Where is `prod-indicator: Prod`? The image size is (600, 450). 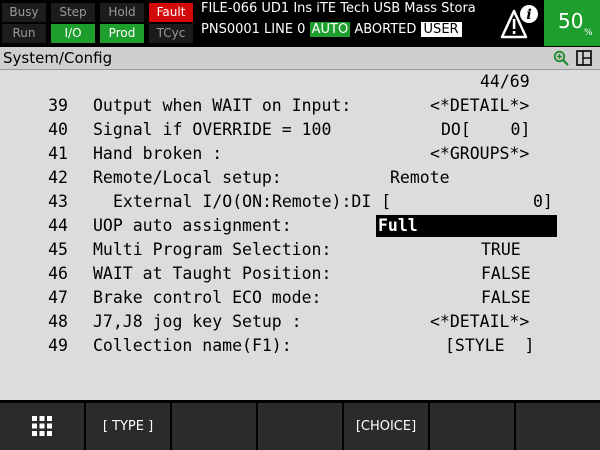 prod-indicator: Prod is located at coordinates (122, 33).